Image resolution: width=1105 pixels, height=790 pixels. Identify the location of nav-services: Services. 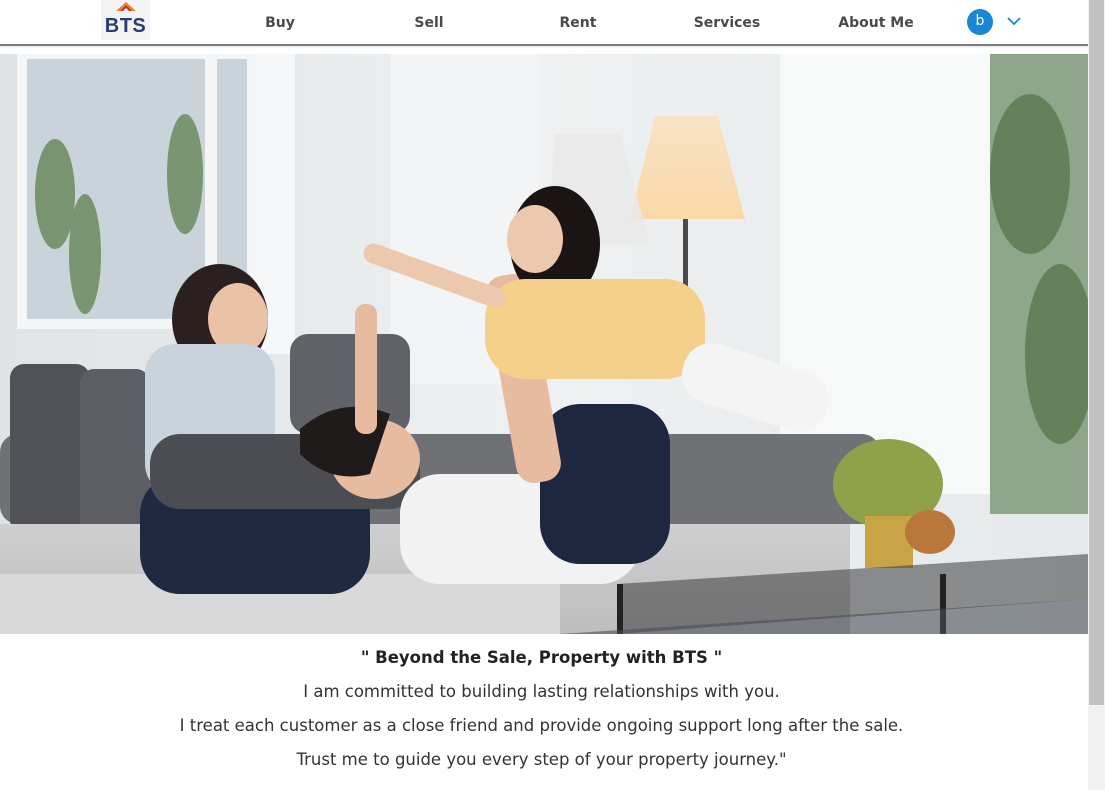
(727, 23).